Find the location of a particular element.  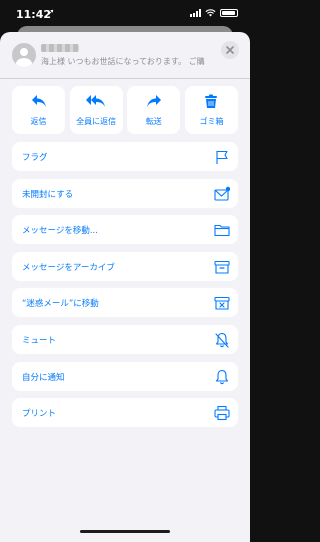

divider is located at coordinates (125, 78).